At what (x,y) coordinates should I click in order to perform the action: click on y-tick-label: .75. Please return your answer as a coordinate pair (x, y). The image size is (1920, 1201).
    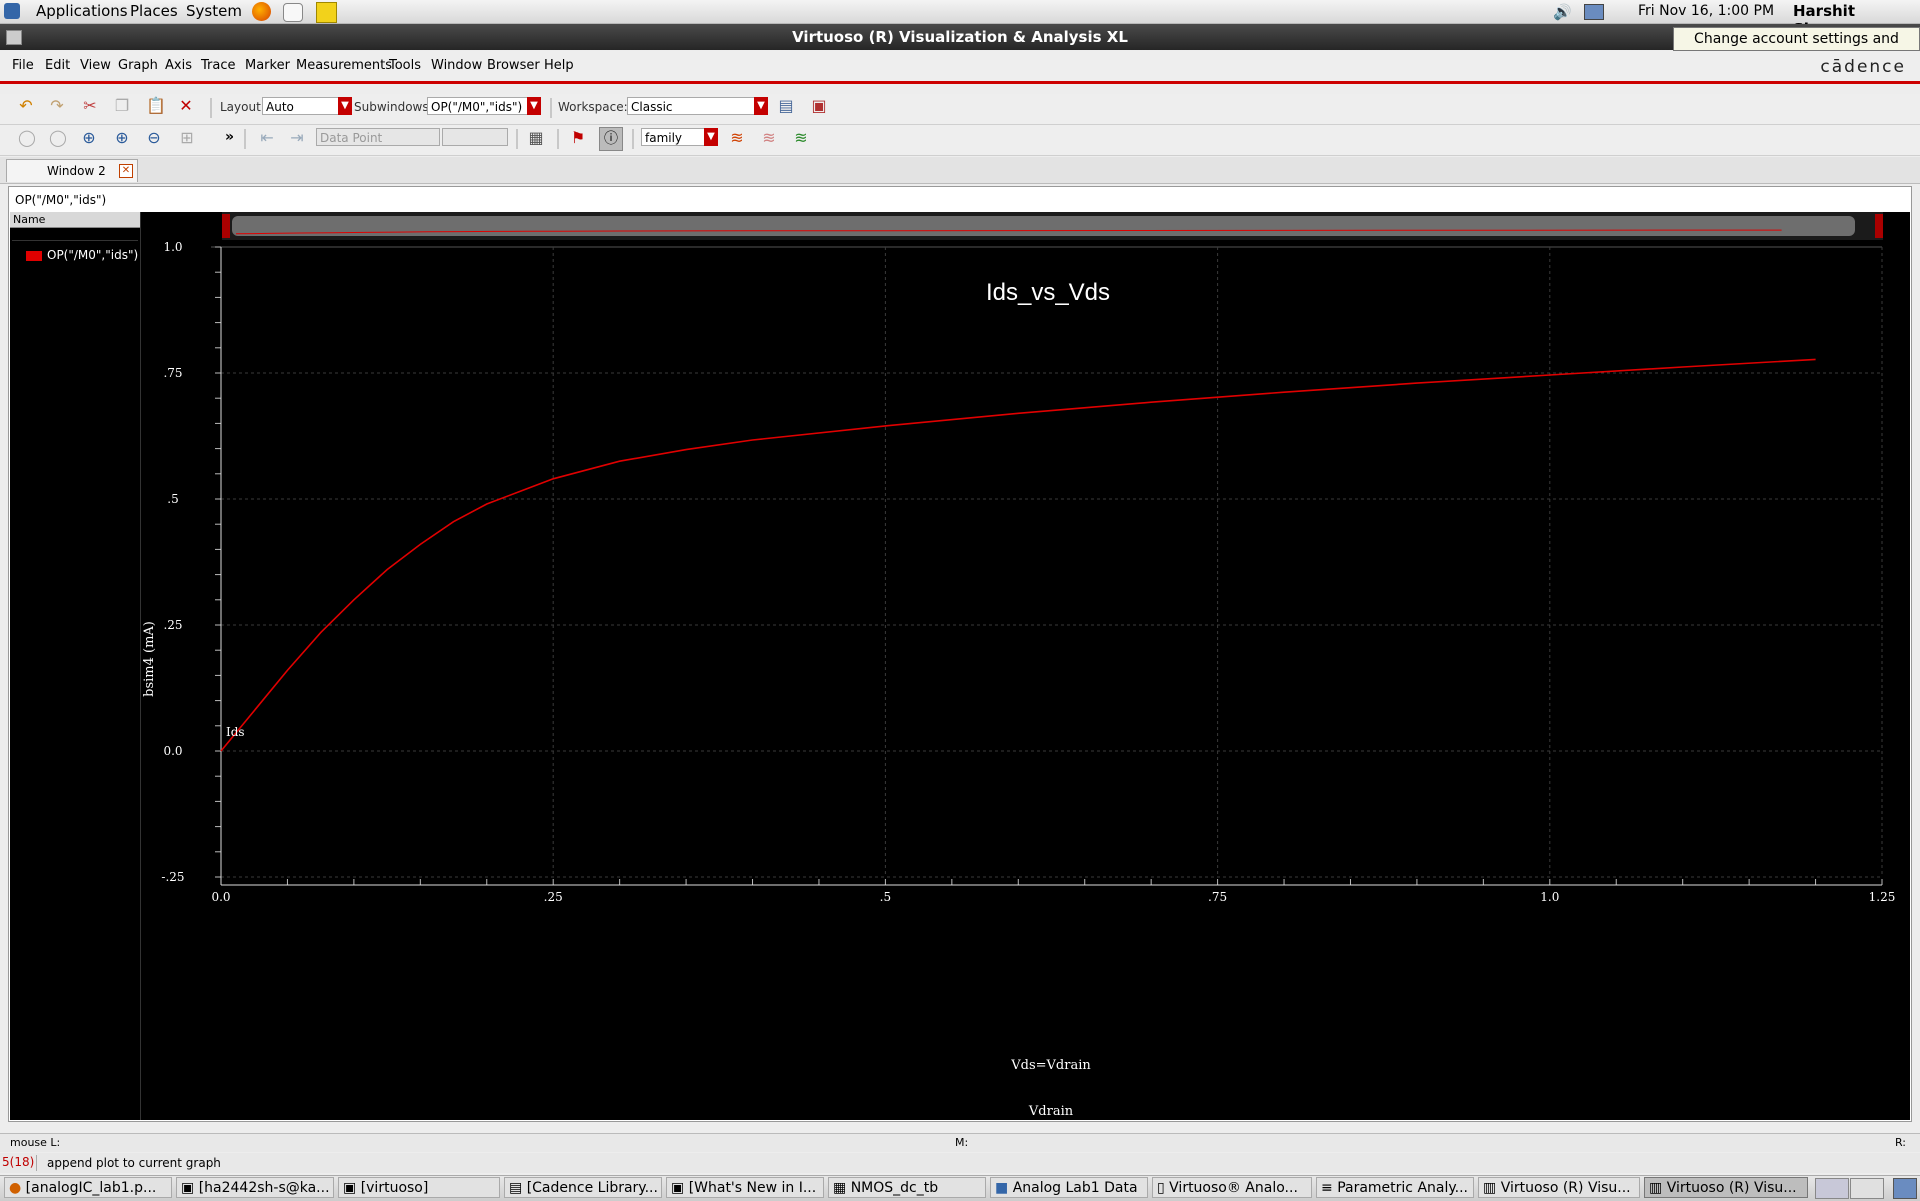
    Looking at the image, I should click on (172, 373).